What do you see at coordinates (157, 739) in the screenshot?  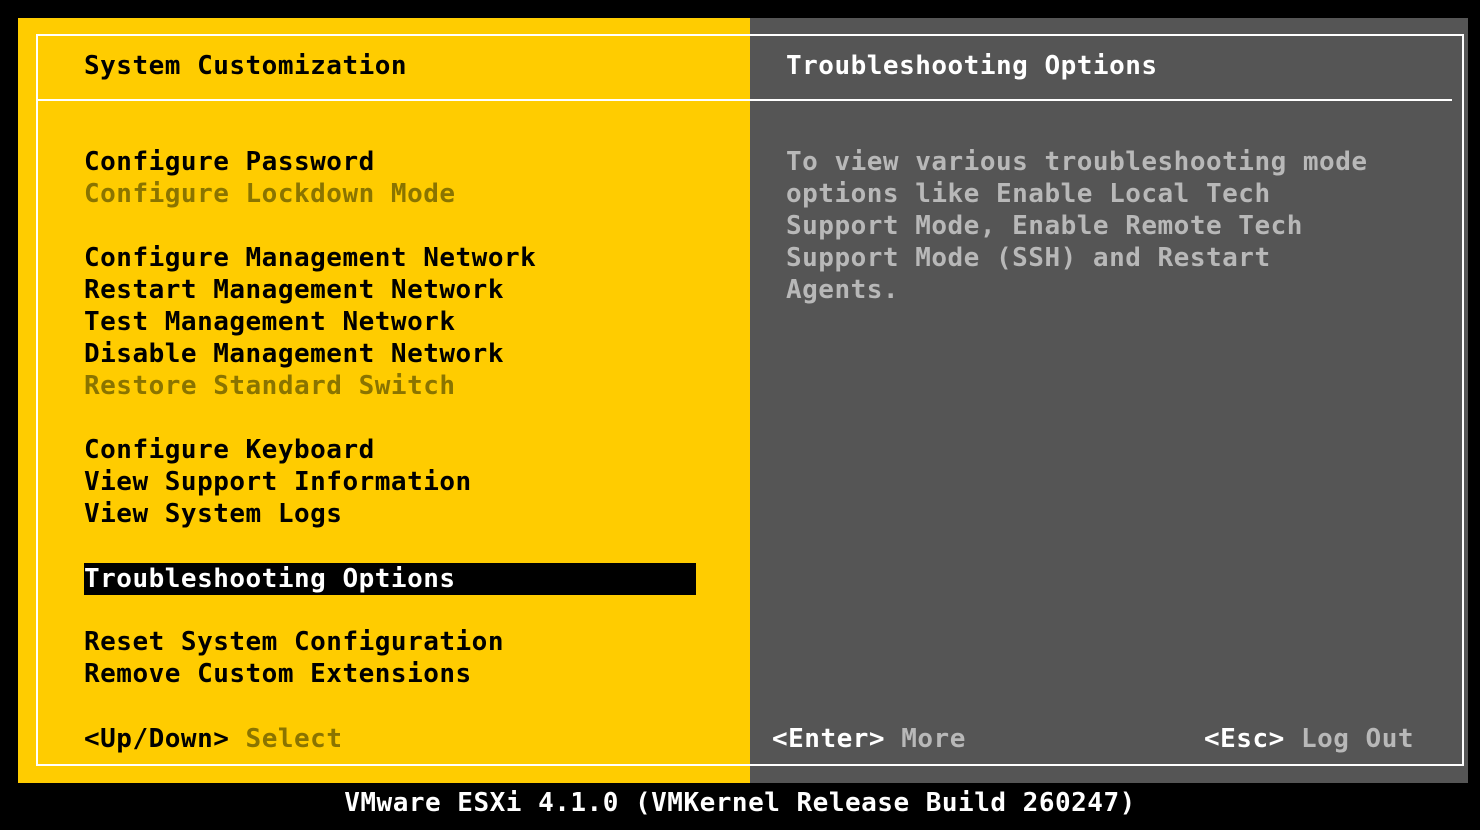 I see `hint-key: <Up/Down>` at bounding box center [157, 739].